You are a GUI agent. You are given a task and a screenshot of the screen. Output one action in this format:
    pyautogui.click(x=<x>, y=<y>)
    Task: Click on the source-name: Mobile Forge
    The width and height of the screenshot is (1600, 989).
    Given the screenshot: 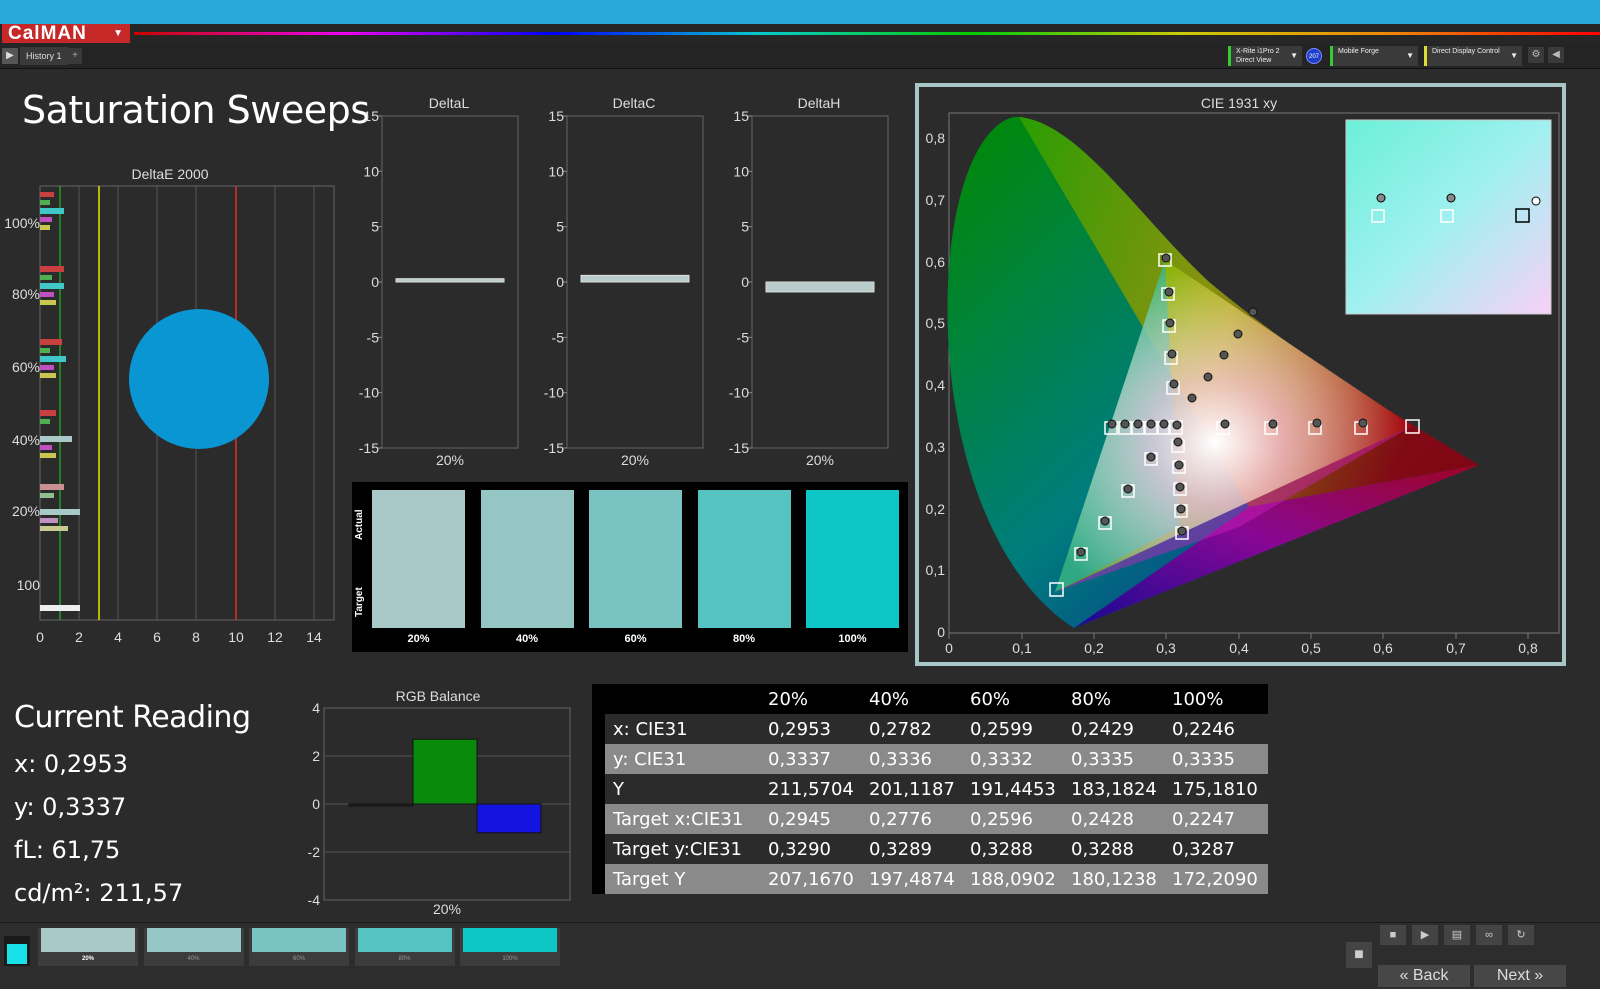 What is the action you would take?
    pyautogui.click(x=1358, y=51)
    